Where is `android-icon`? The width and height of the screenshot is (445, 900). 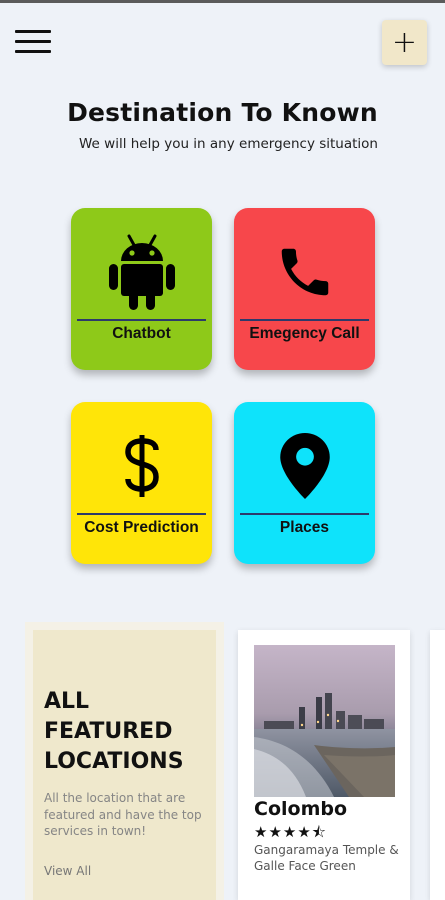 android-icon is located at coordinates (141, 272).